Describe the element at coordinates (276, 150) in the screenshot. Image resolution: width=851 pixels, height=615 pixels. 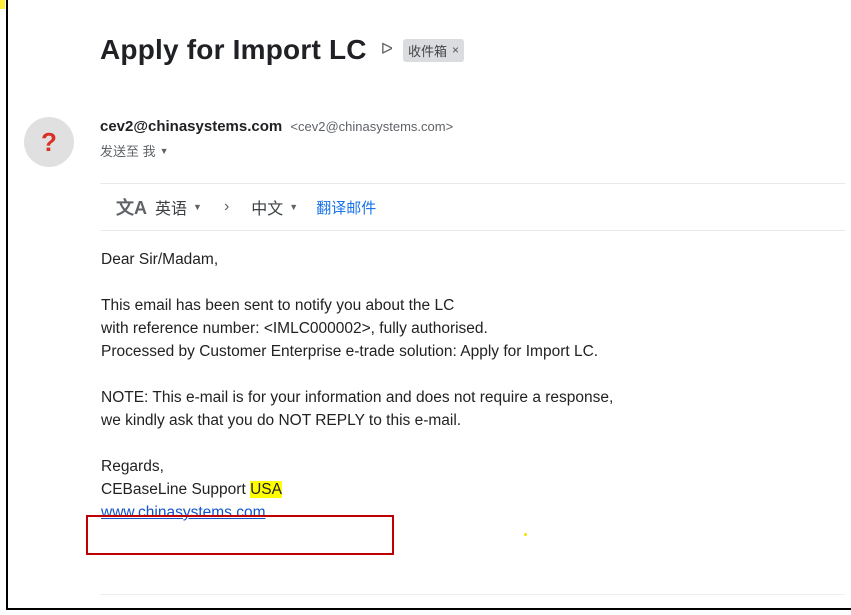
I see `recipient-details-toggle: 发送至 我 ▼` at that location.